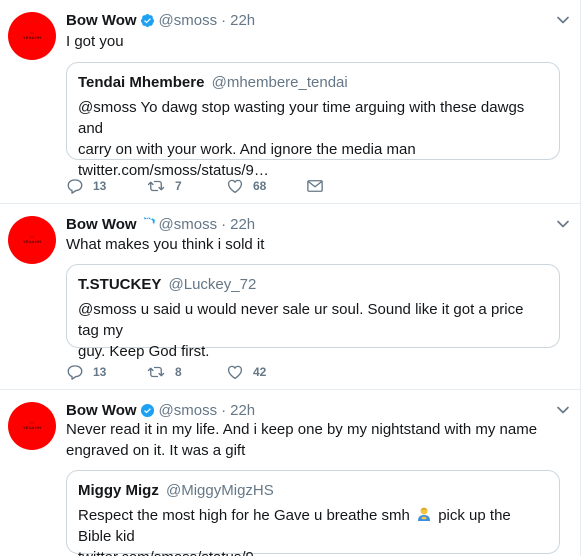 Image resolution: width=581 pixels, height=556 pixels. What do you see at coordinates (118, 490) in the screenshot?
I see `quoted-author-name: Miggy Migz` at bounding box center [118, 490].